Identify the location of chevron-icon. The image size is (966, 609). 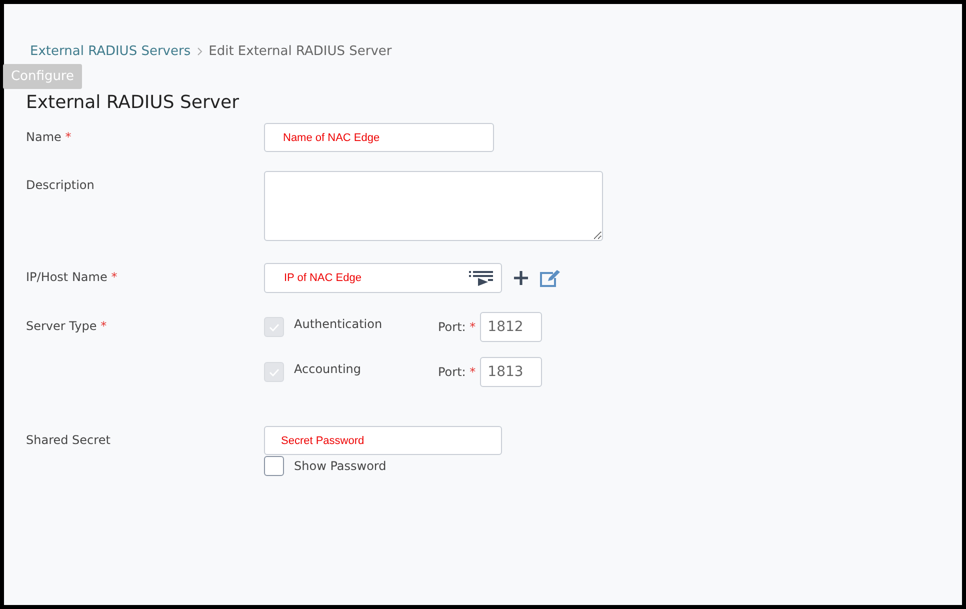
(199, 51).